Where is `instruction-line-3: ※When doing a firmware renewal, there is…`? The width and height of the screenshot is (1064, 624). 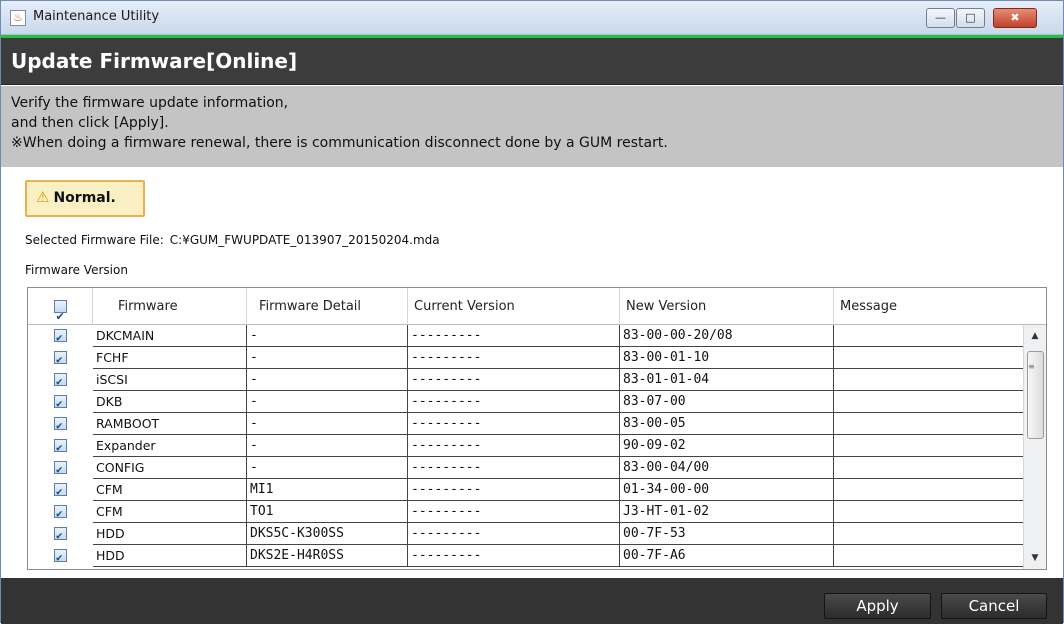
instruction-line-3: ※When doing a firmware renewal, there is… is located at coordinates (339, 143).